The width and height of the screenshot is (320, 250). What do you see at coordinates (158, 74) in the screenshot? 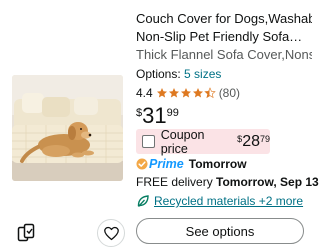
I see `options-label: Options:` at bounding box center [158, 74].